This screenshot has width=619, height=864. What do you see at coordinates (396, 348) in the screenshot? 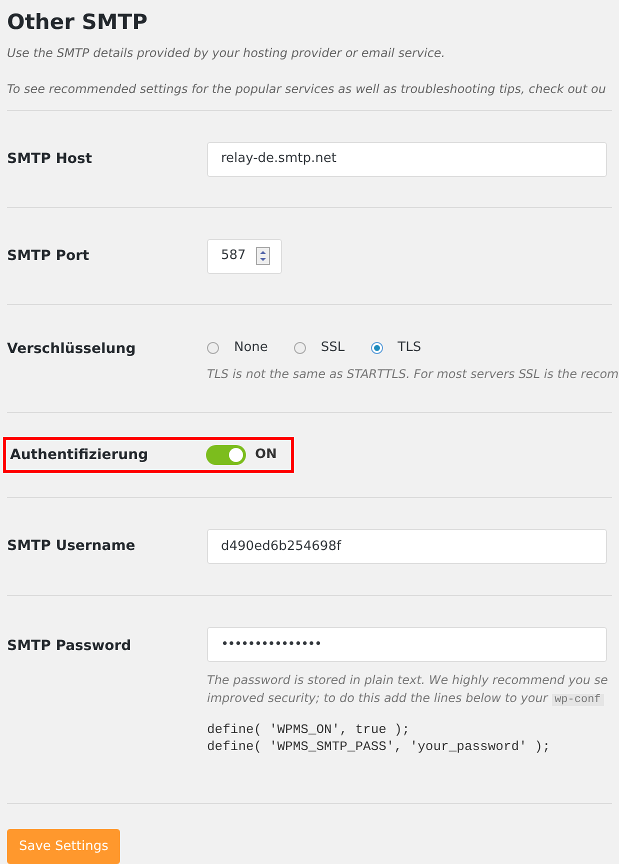
I see `radio-option: TLS` at bounding box center [396, 348].